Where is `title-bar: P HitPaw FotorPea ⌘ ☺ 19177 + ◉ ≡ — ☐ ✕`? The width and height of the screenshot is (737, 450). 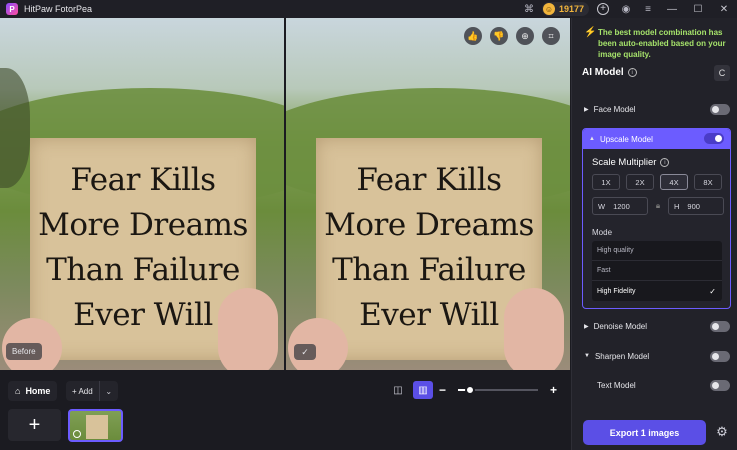
title-bar: P HitPaw FotorPea ⌘ ☺ 19177 + ◉ ≡ — ☐ ✕ is located at coordinates (368, 9).